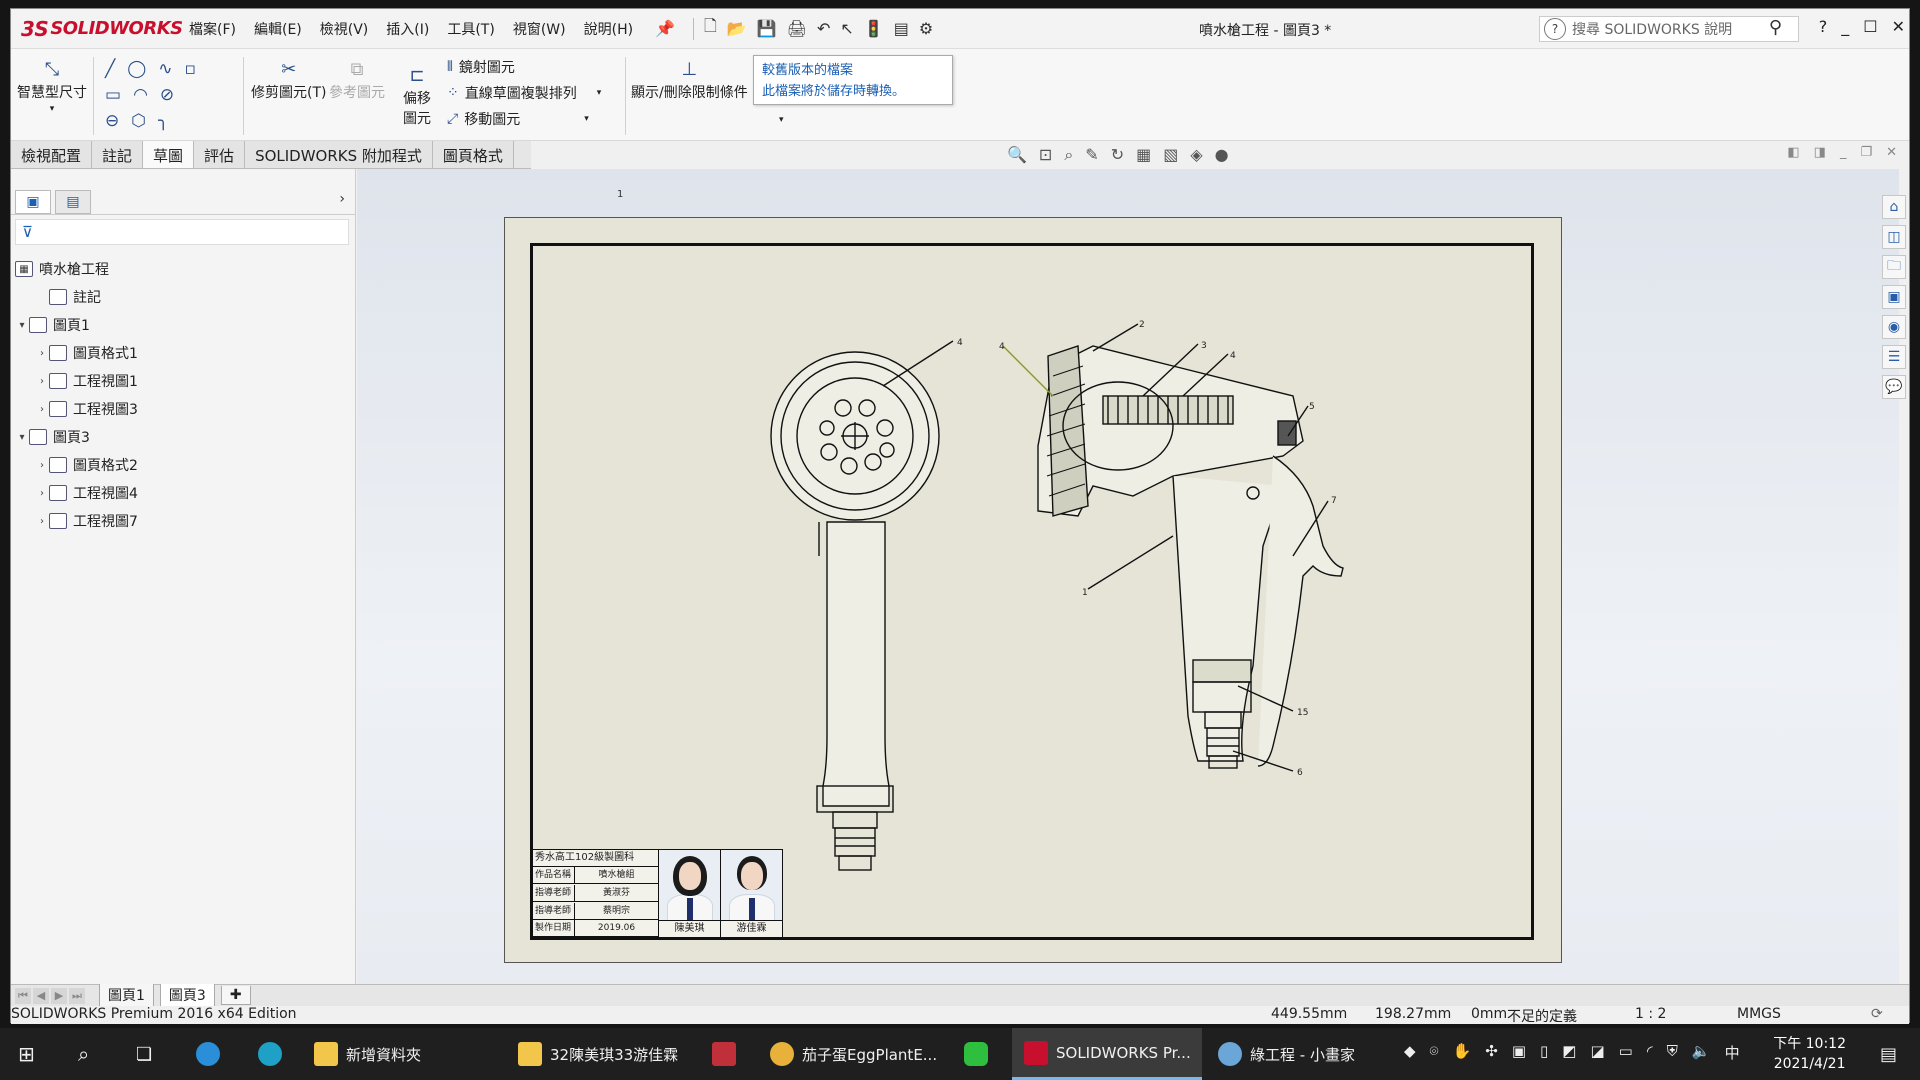 This screenshot has height=1080, width=1920. I want to click on balloon-label: 15, so click(1302, 713).